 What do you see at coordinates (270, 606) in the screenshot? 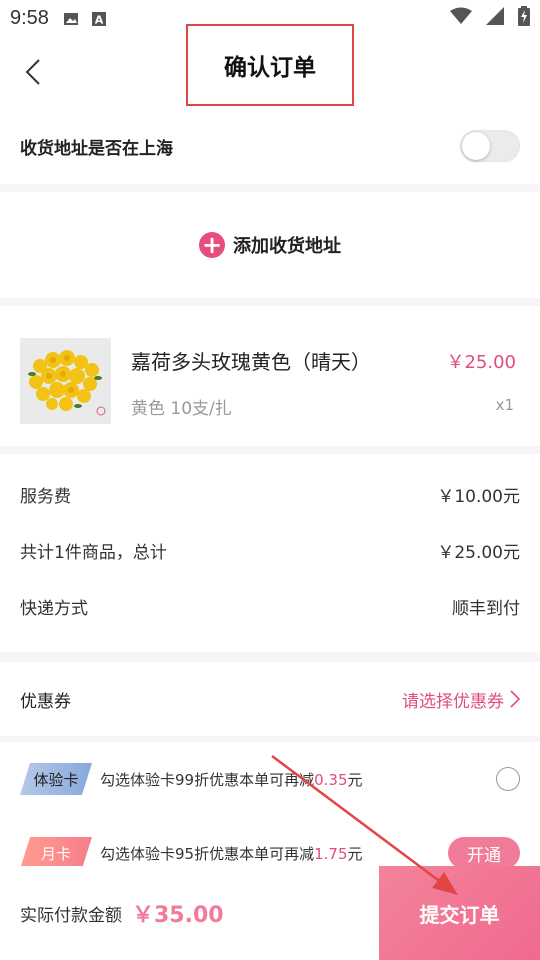
I see `fee-row-delivery: 快递方式 顺丰到付` at bounding box center [270, 606].